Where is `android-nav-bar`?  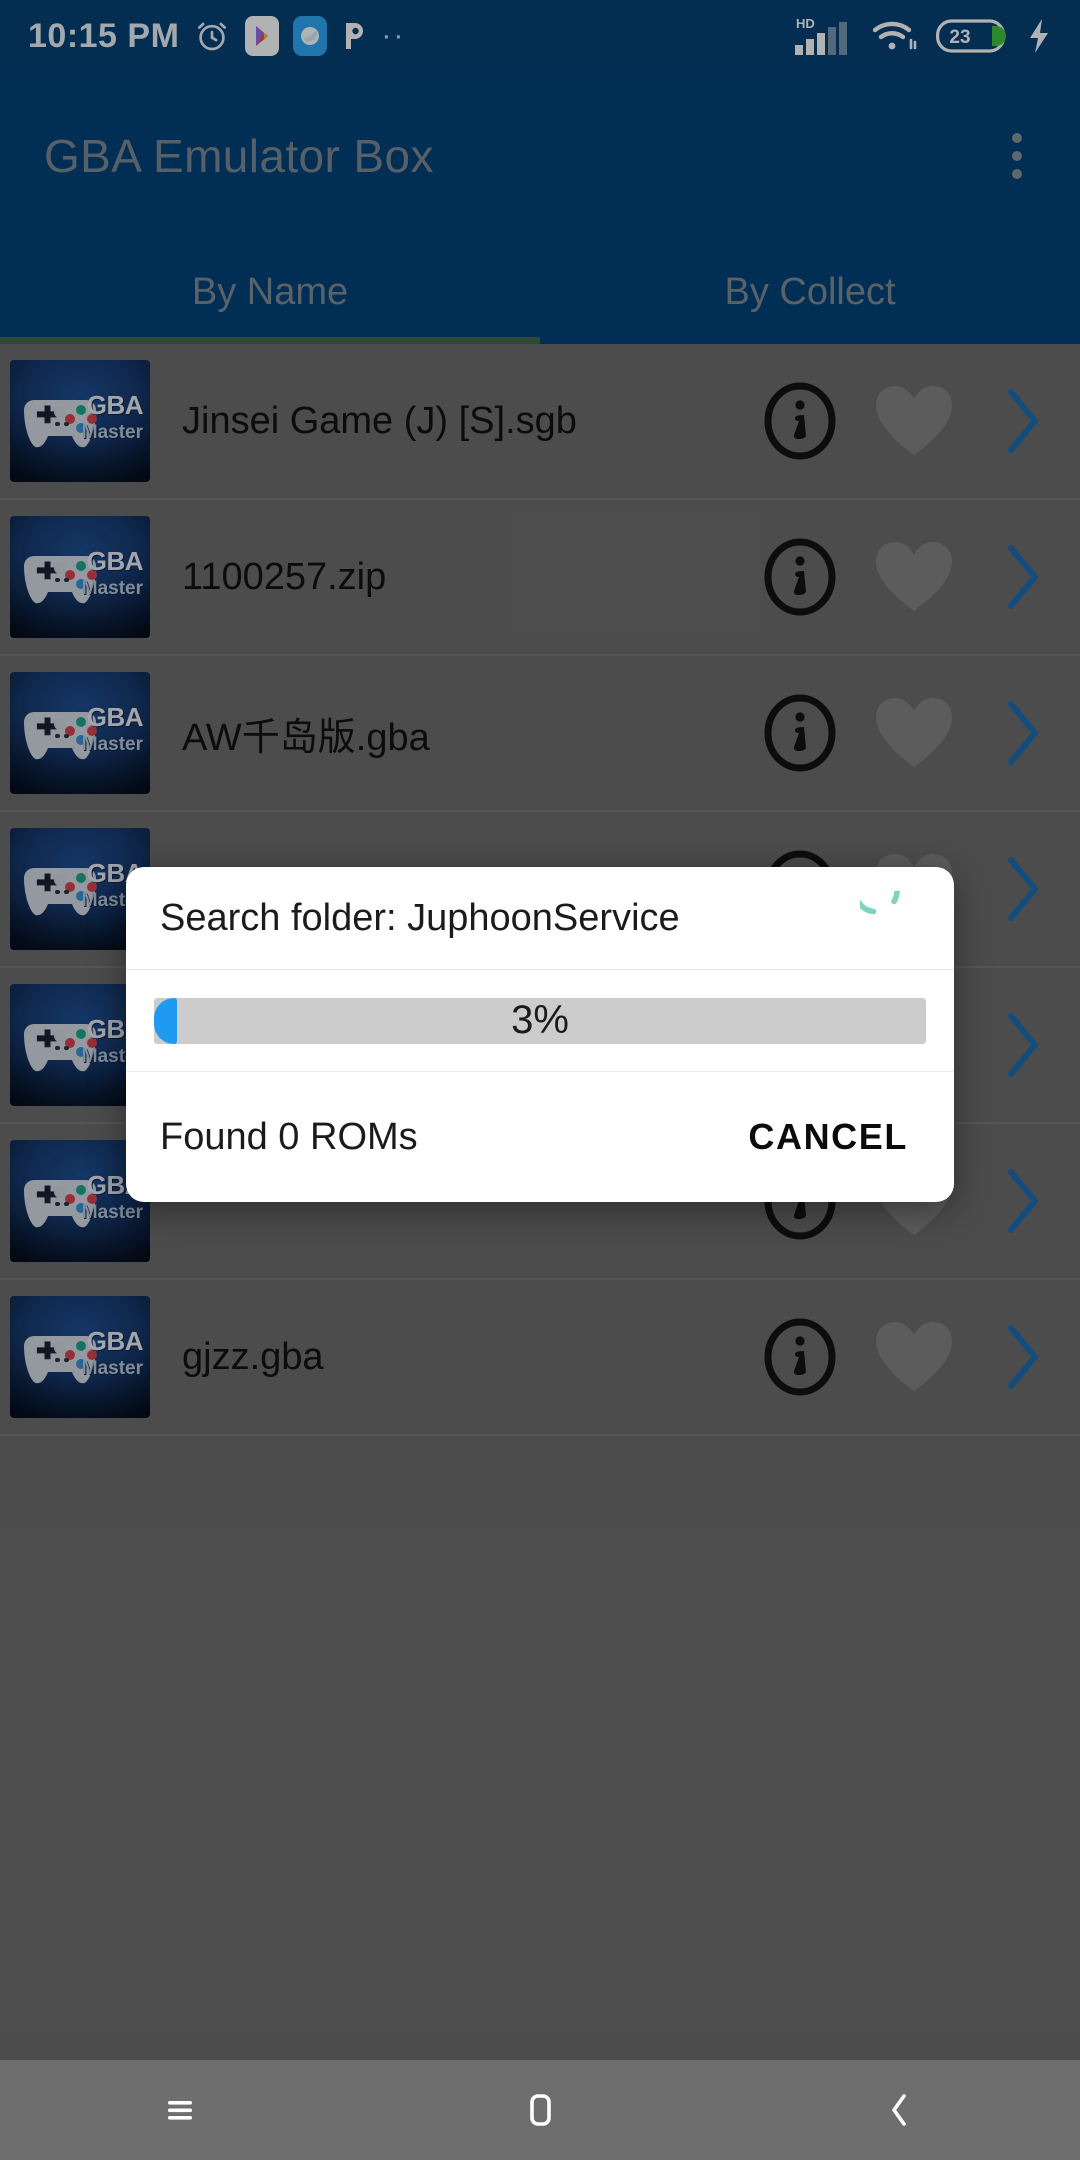 android-nav-bar is located at coordinates (540, 2110).